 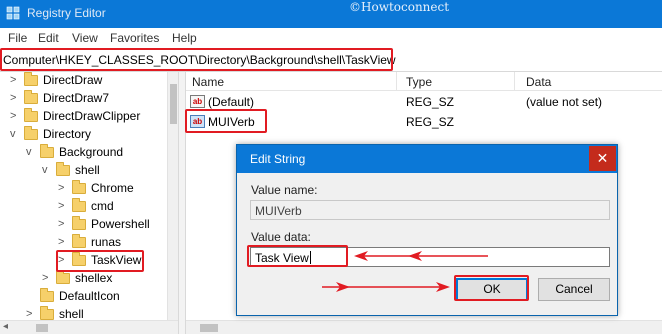 What do you see at coordinates (197, 101) in the screenshot?
I see `string-value-icon: ab` at bounding box center [197, 101].